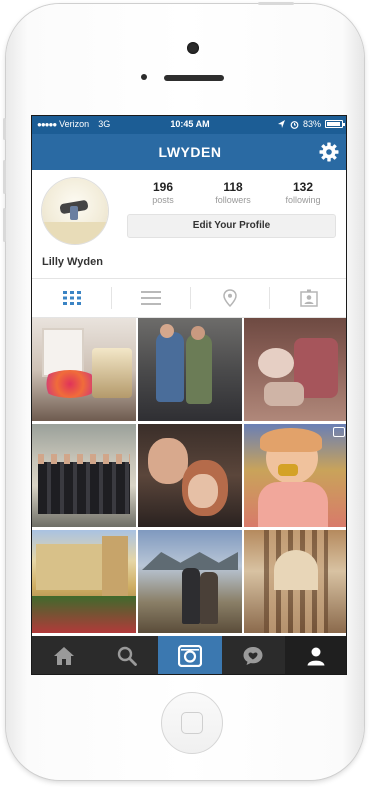  I want to click on tab-profile, so click(315, 655).